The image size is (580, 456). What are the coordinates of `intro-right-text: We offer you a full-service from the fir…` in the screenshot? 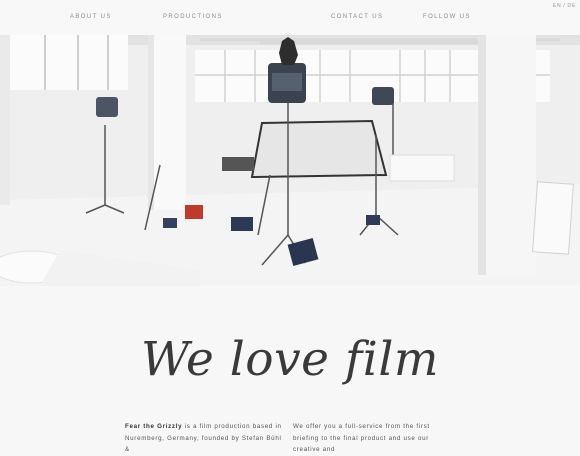 It's located at (361, 438).